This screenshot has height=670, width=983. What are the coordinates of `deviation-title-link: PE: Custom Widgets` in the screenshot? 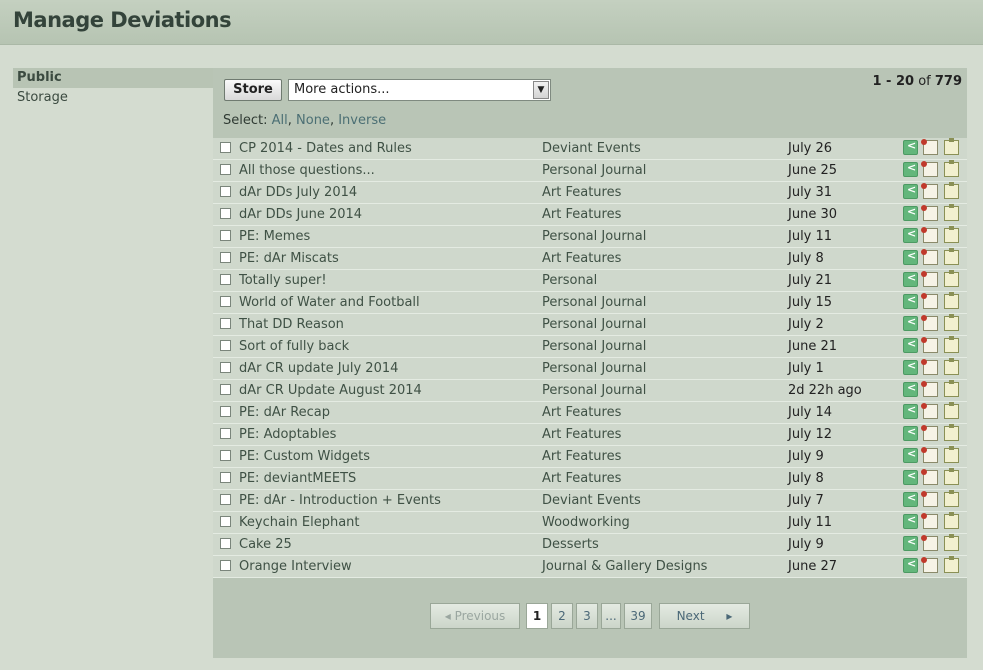 It's located at (304, 456).